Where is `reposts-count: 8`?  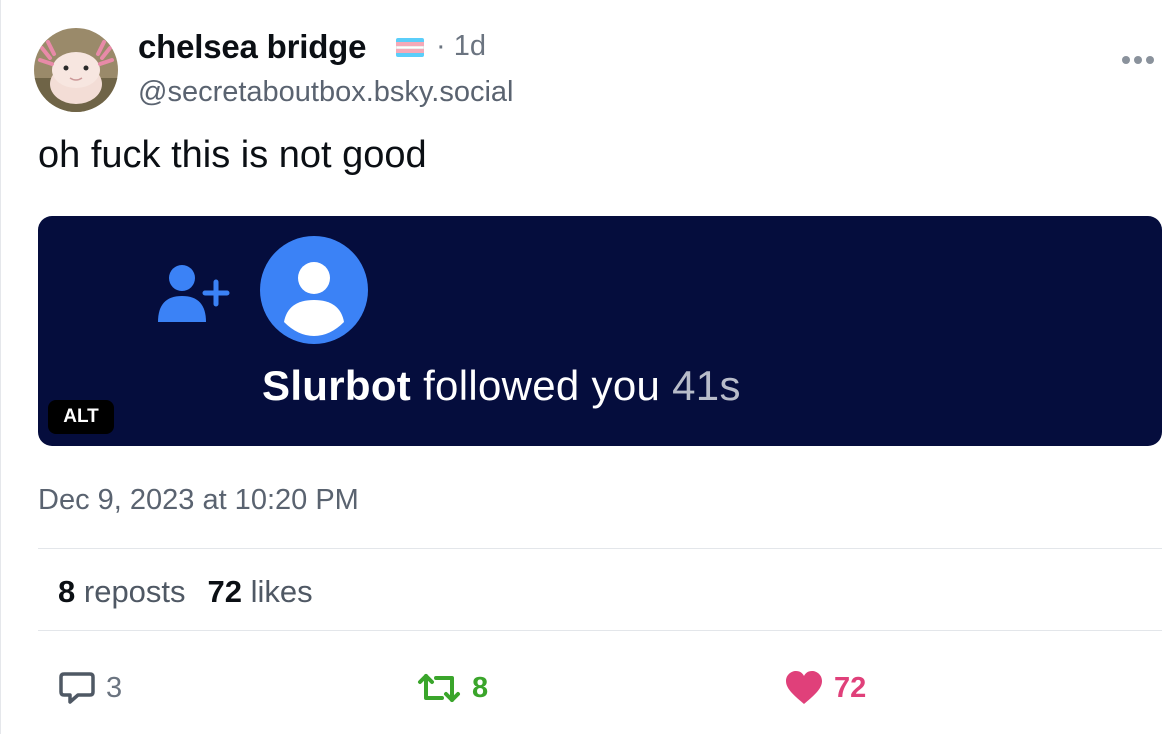 reposts-count: 8 is located at coordinates (67, 591).